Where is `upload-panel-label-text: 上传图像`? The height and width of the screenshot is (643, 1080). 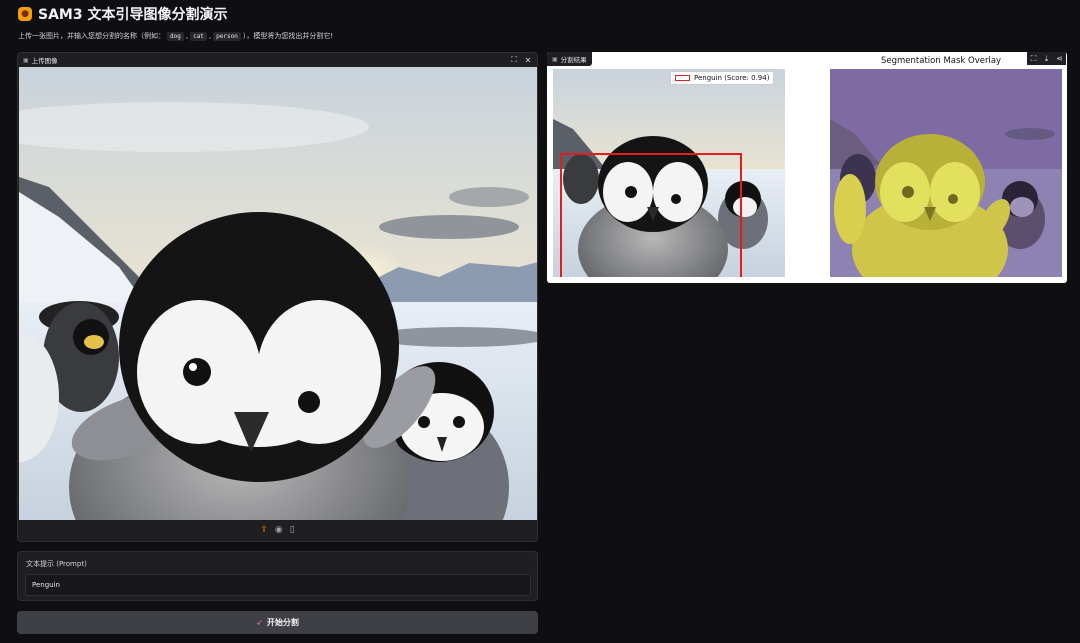 upload-panel-label-text: 上传图像 is located at coordinates (44, 61).